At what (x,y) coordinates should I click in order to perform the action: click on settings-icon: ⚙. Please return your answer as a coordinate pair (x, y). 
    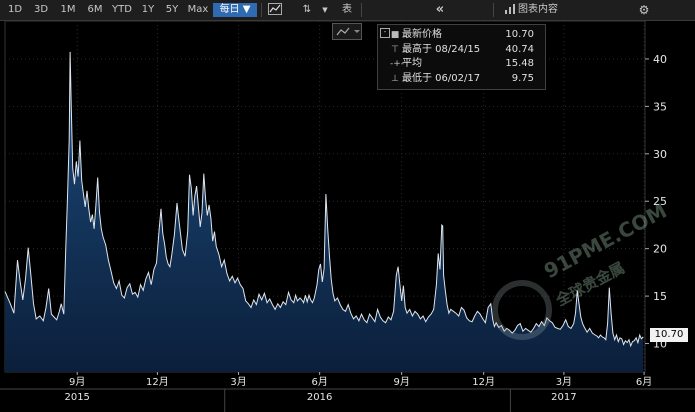
    Looking at the image, I should click on (644, 10).